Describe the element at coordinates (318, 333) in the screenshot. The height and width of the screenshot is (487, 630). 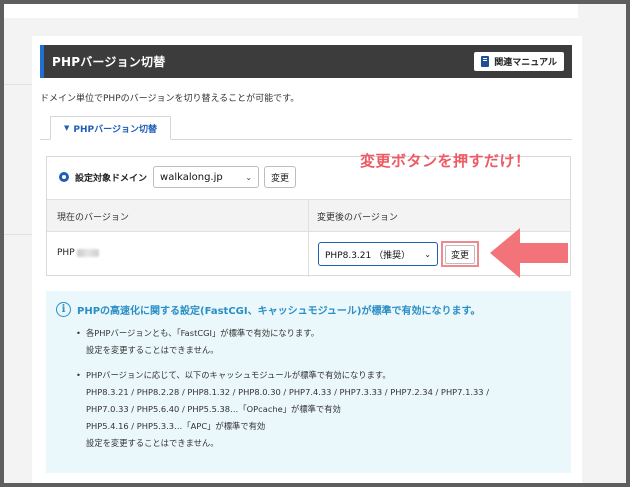
I see `list-item: 各PHPバージョンとも、「FastCGI」が標準で有効になります。` at that location.